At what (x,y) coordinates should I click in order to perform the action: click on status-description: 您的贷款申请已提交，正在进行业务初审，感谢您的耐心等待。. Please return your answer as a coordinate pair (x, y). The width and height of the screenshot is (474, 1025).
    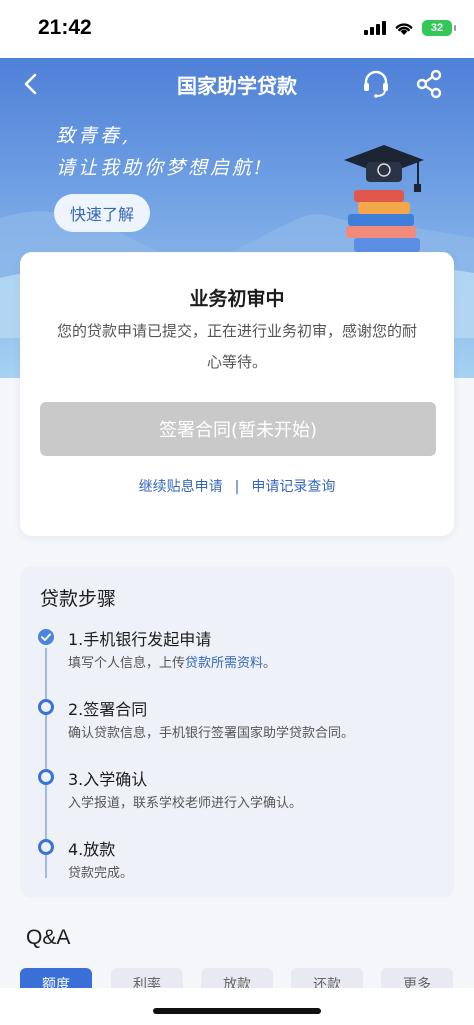
    Looking at the image, I should click on (236, 346).